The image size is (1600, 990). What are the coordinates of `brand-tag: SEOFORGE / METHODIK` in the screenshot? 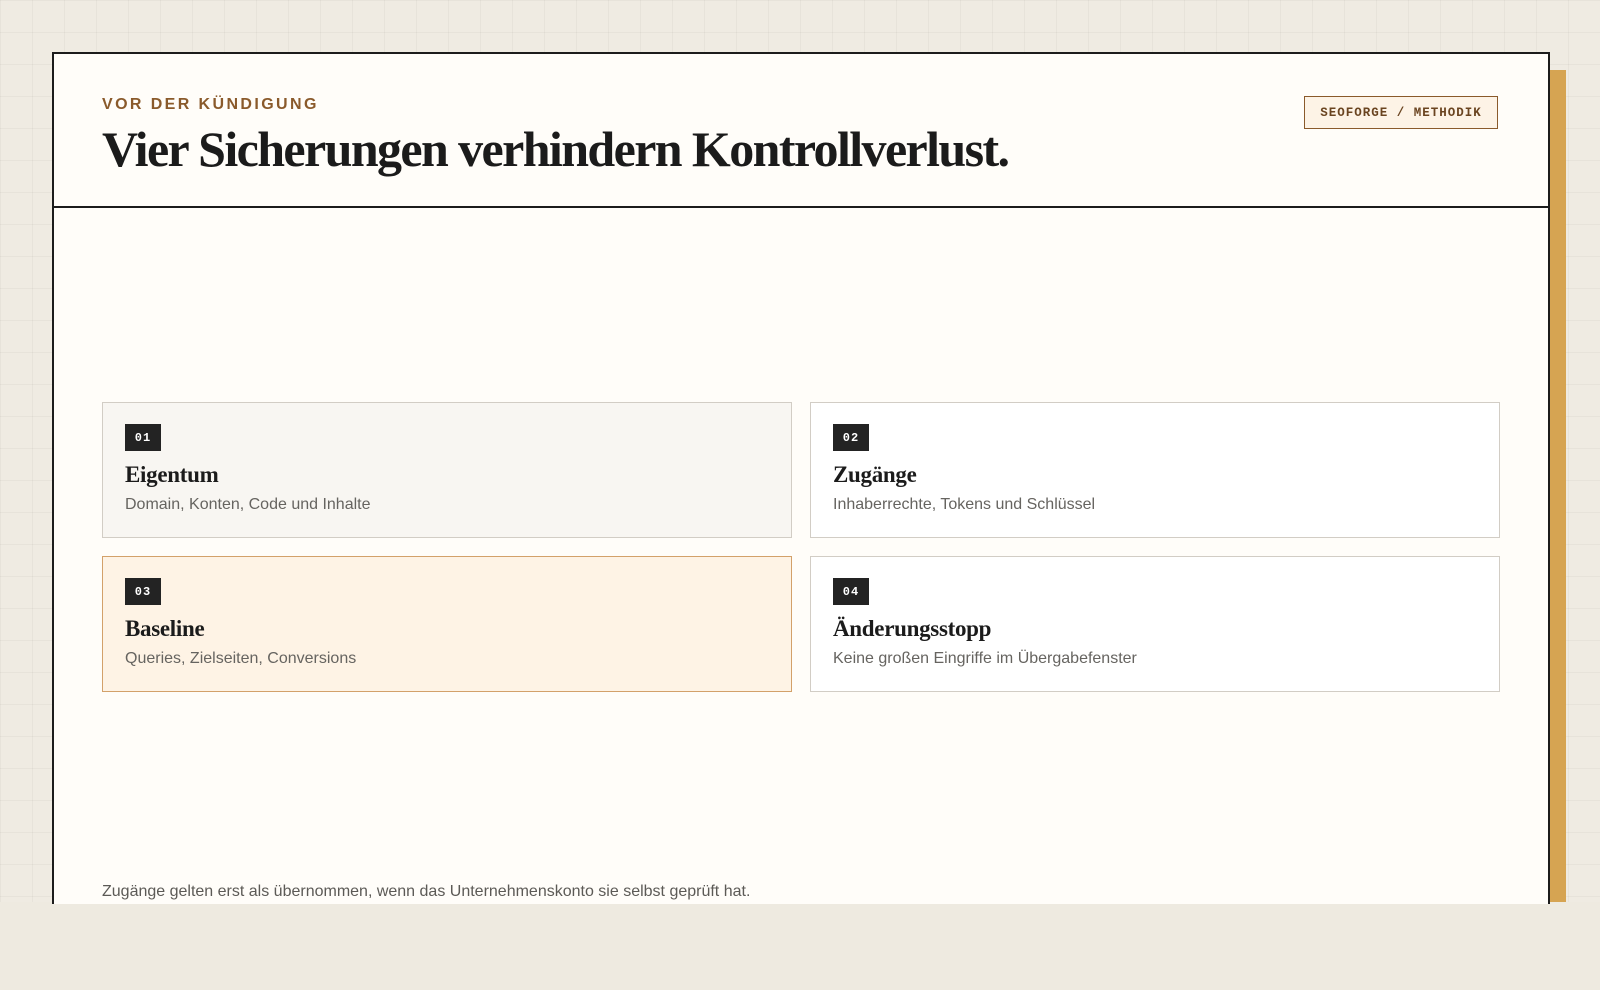 It's located at (1401, 112).